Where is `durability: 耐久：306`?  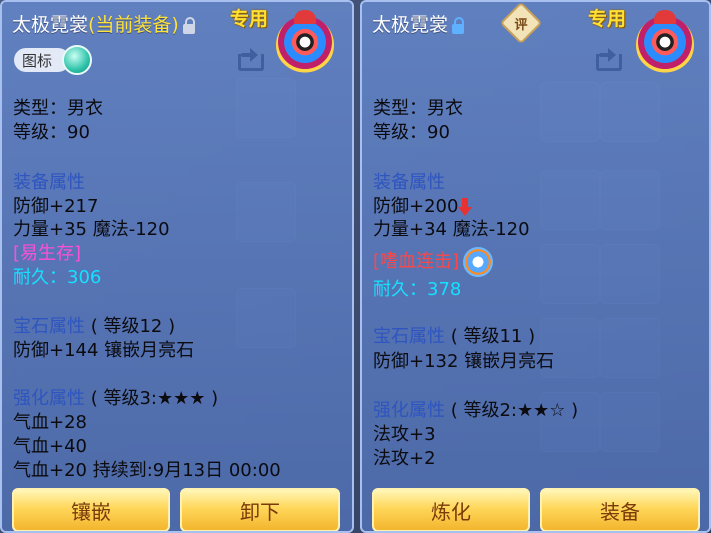 durability: 耐久：306 is located at coordinates (57, 277).